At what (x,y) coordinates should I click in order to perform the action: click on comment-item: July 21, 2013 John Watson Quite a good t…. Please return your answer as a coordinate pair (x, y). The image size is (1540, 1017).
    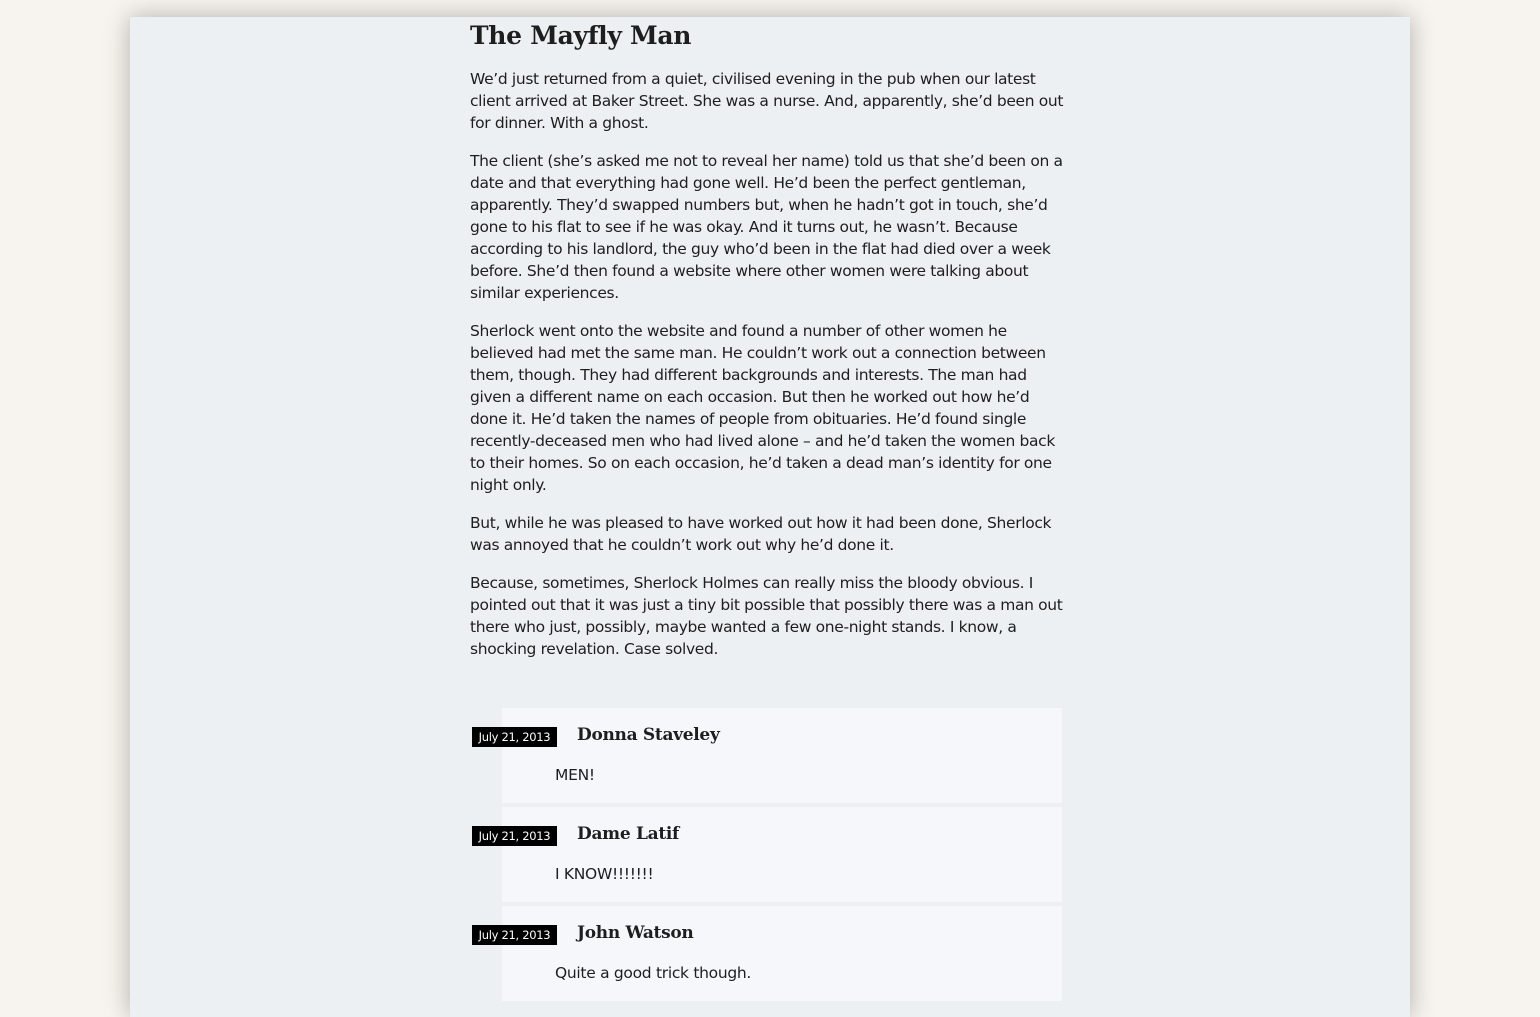
    Looking at the image, I should click on (770, 953).